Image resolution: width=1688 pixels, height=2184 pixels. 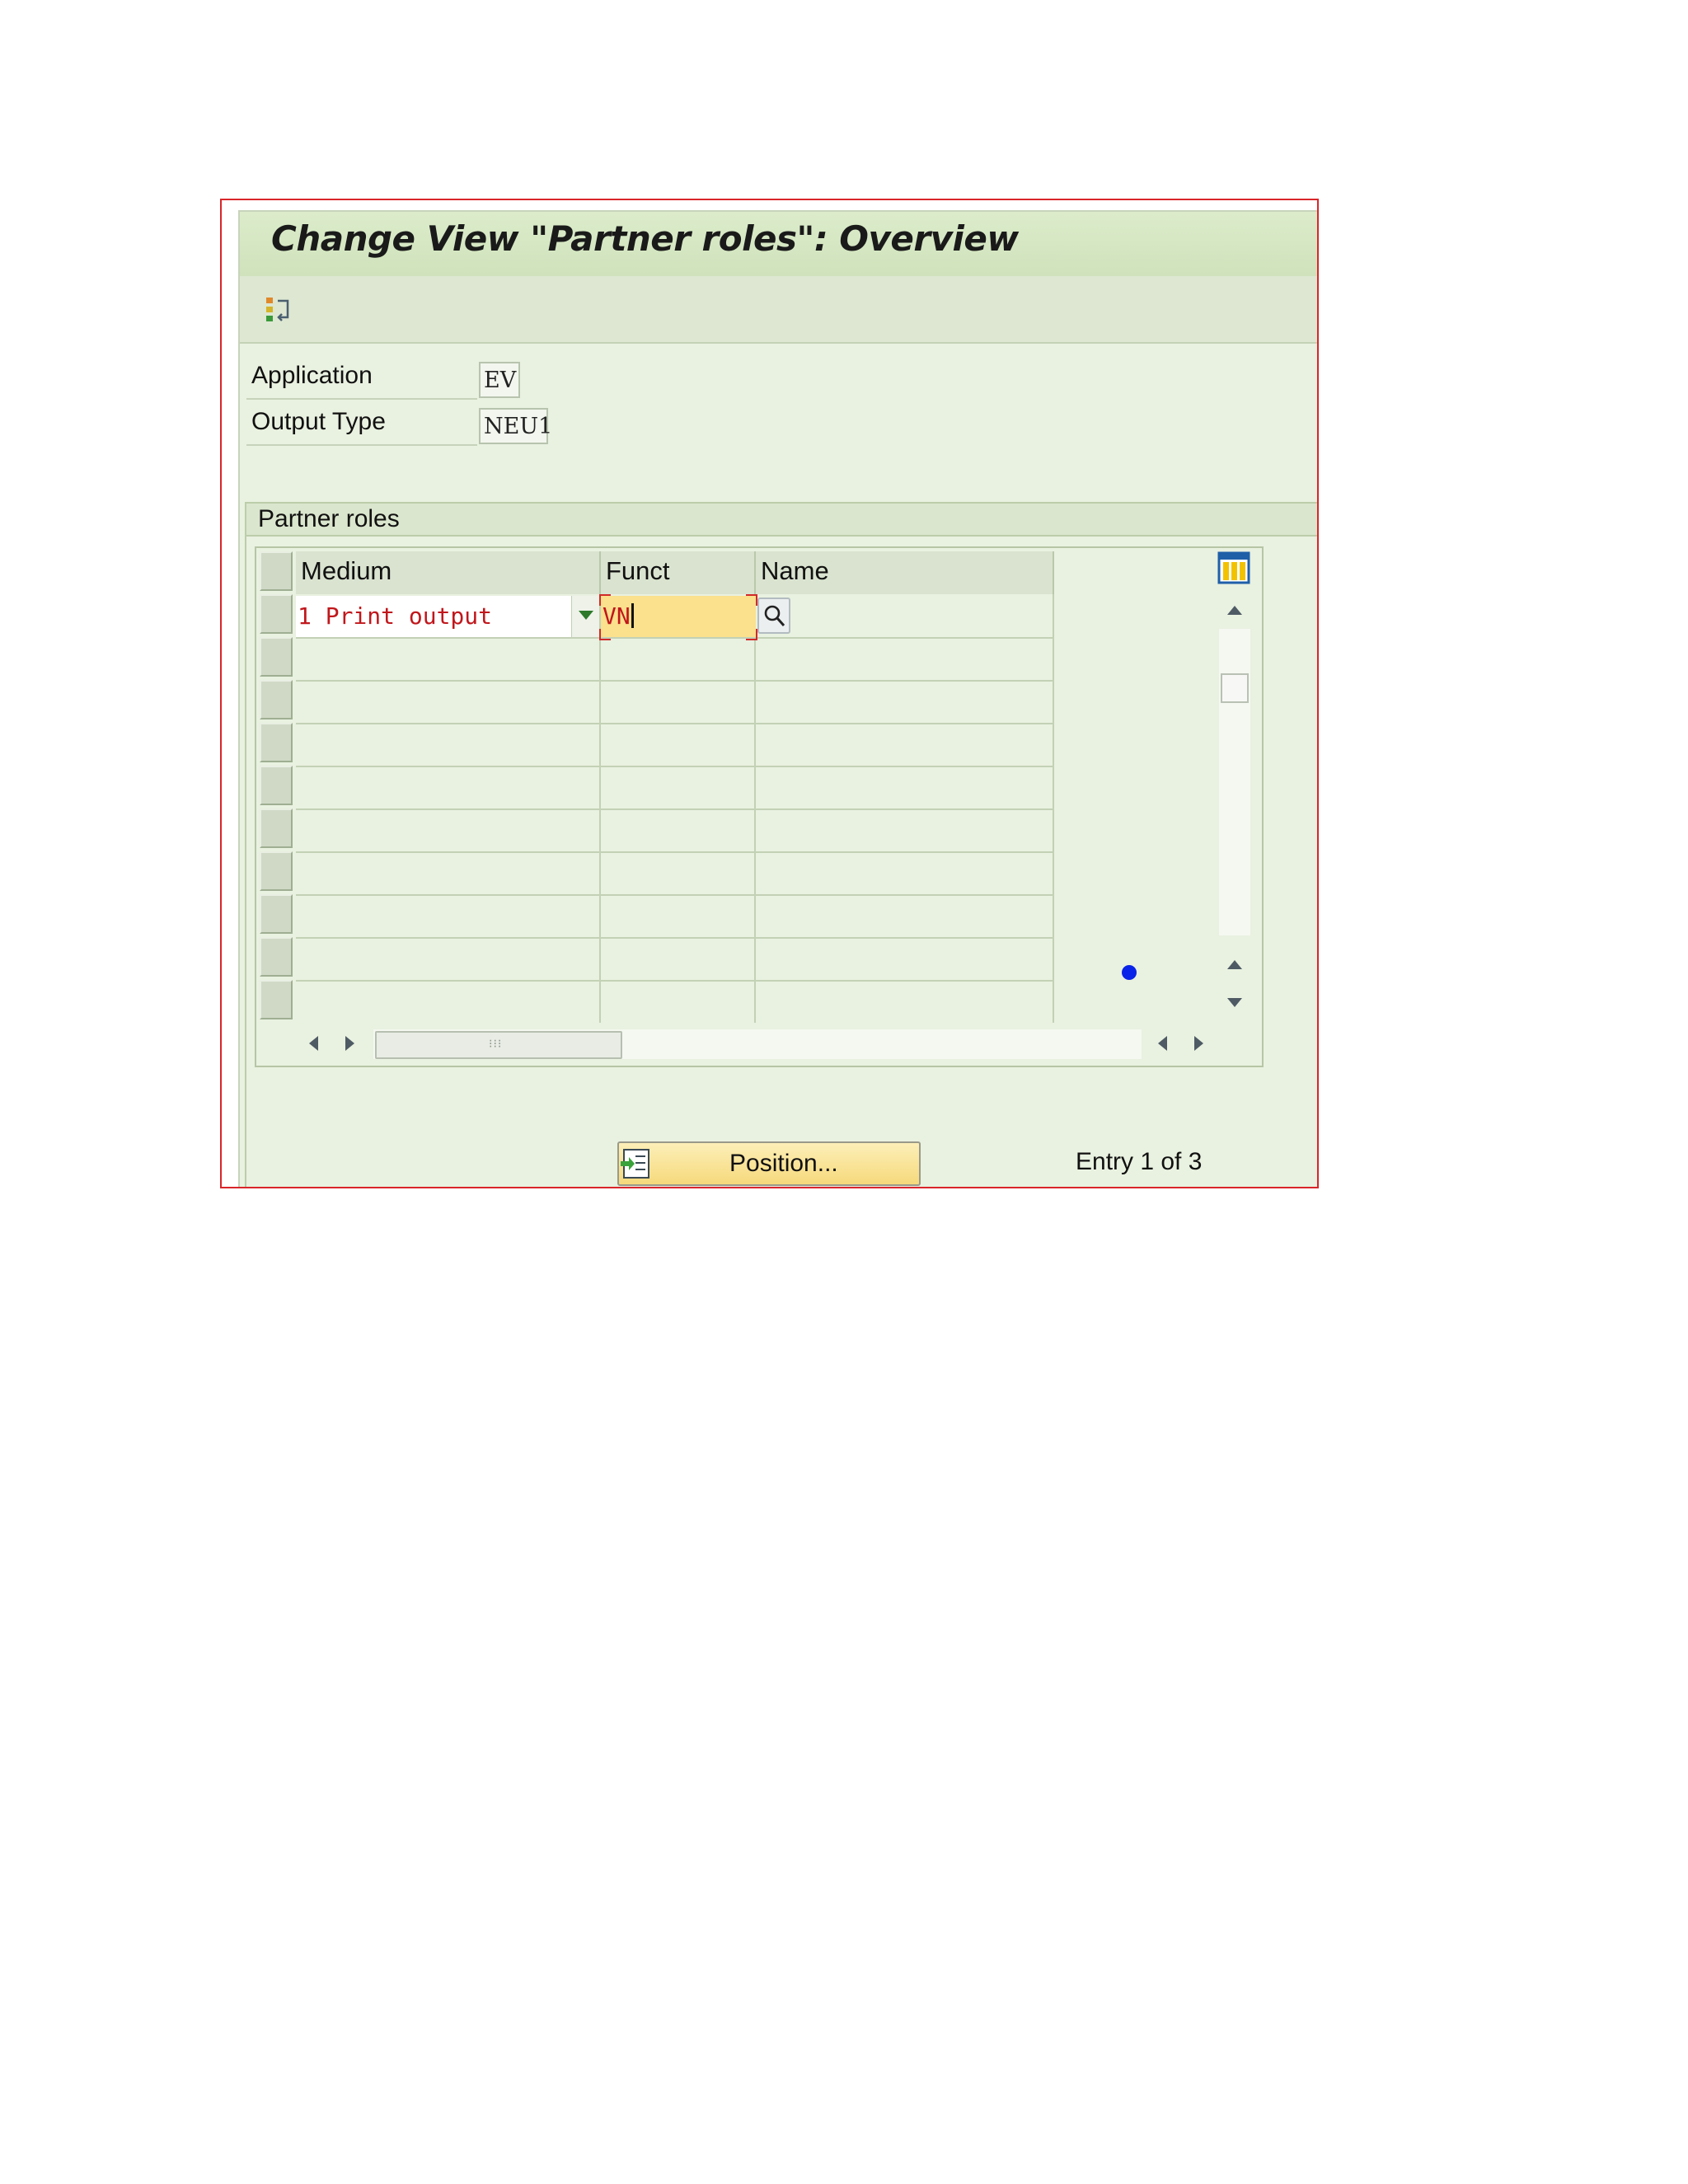 I want to click on title-bar: Change View "Partner roles": Overview, so click(x=778, y=244).